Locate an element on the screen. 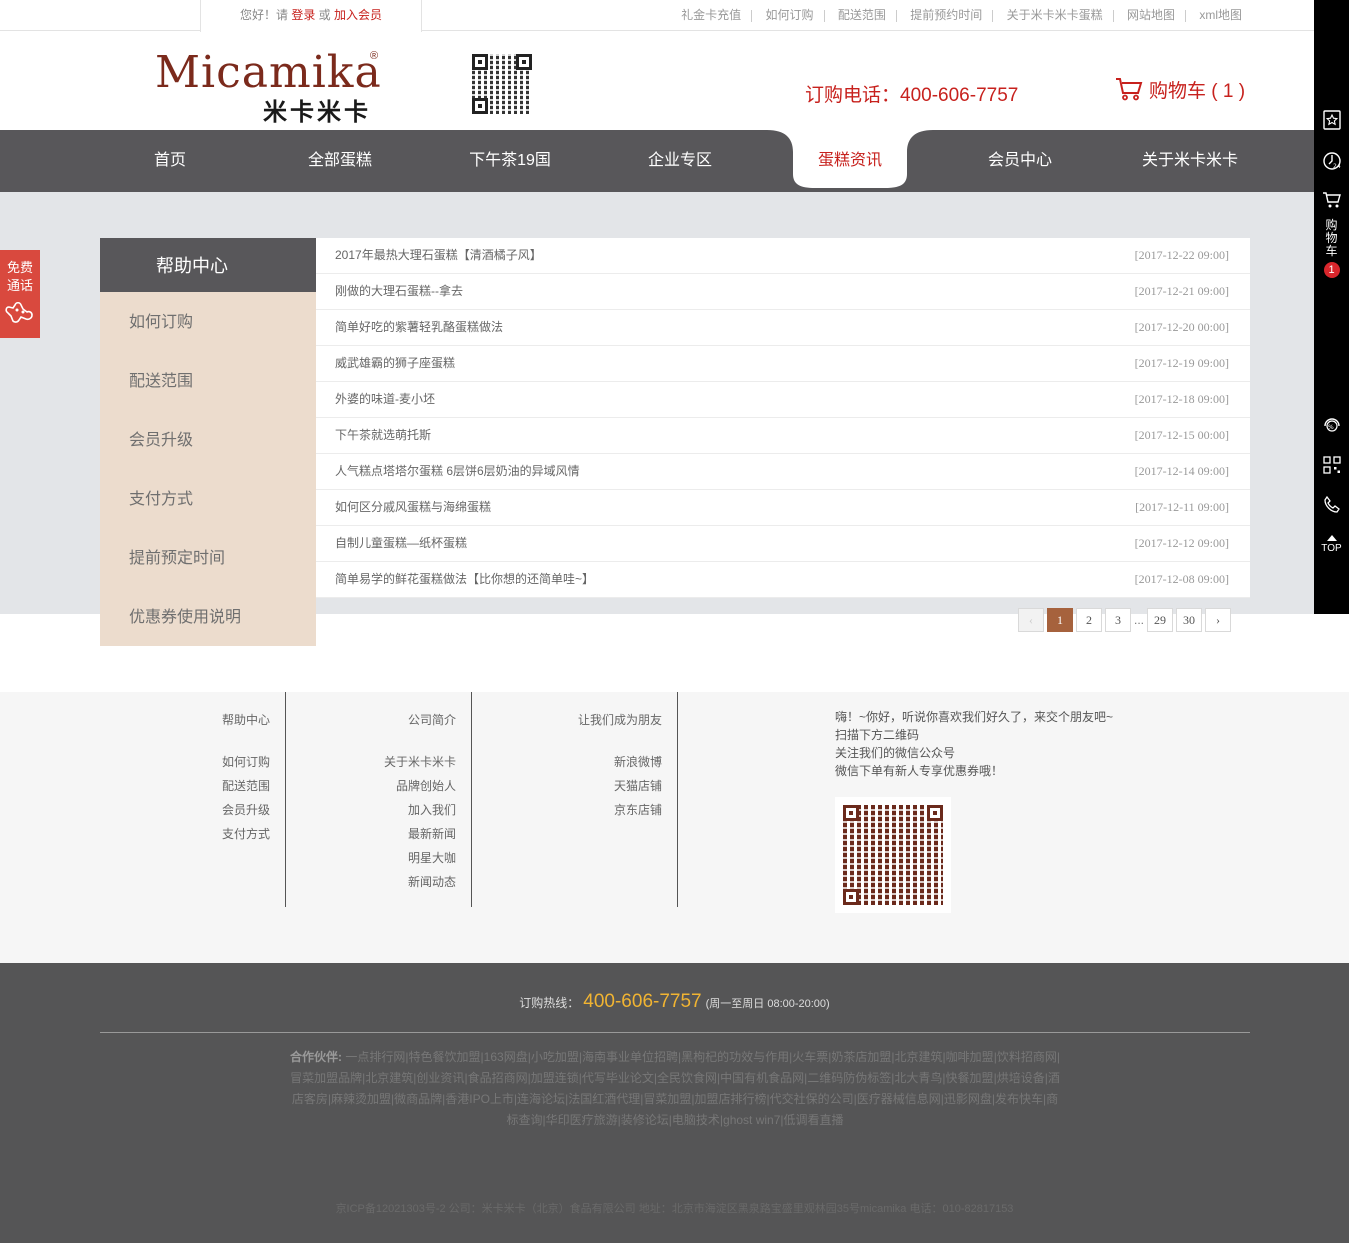 The height and width of the screenshot is (1243, 1349). news-title: 下午茶就选萌托斯 is located at coordinates (383, 435).